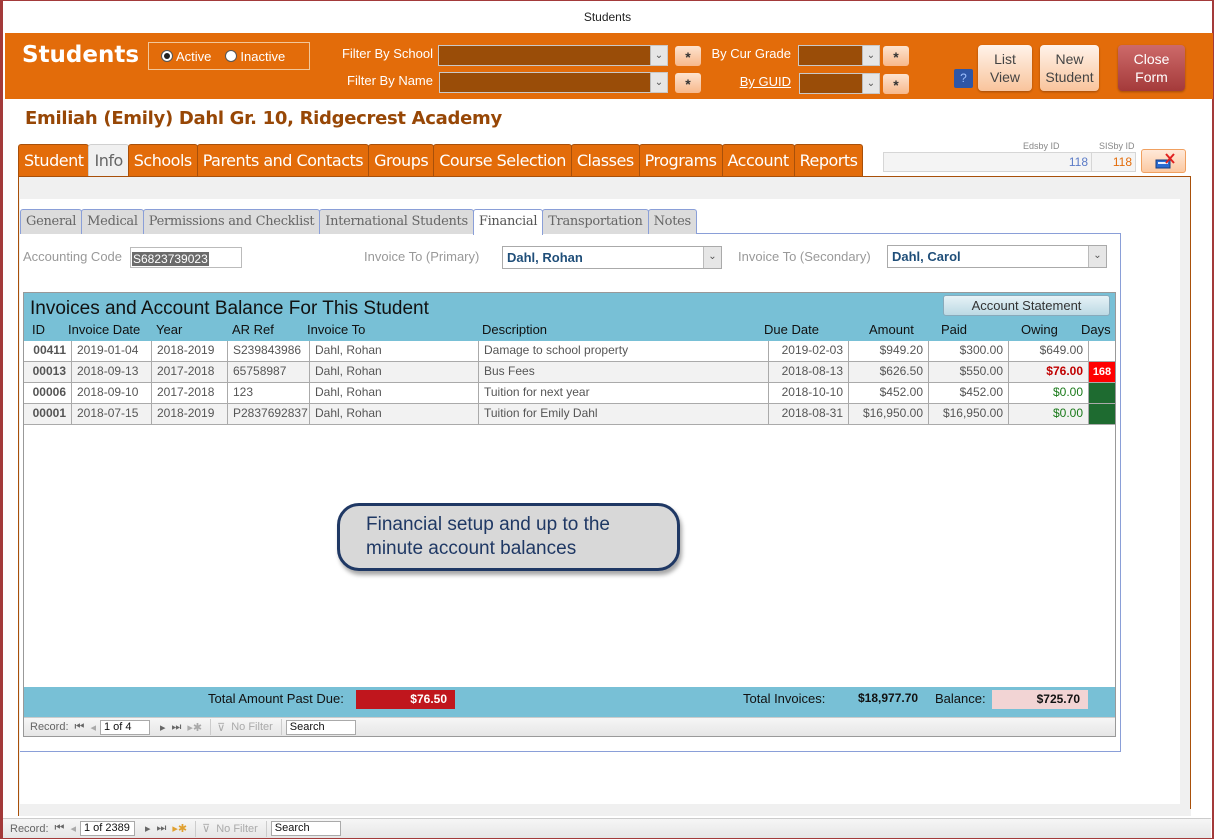 This screenshot has height=839, width=1214. Describe the element at coordinates (48, 393) in the screenshot. I see `invoice-cell-id: 00006` at that location.